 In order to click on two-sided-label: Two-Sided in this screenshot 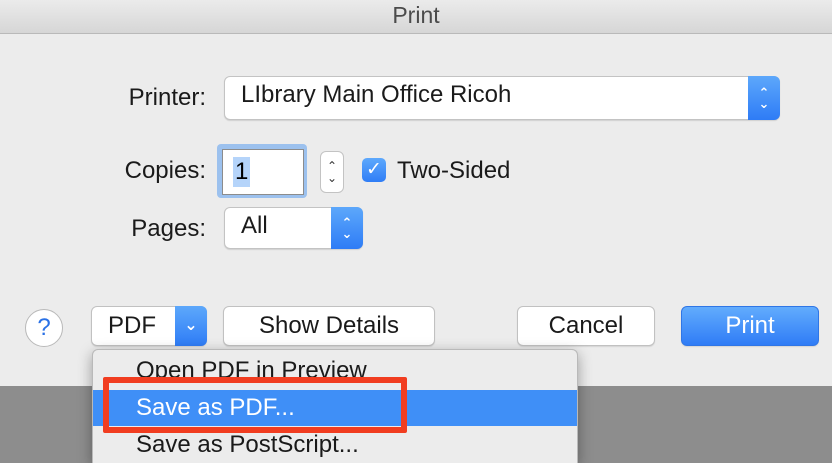, I will do `click(453, 171)`.